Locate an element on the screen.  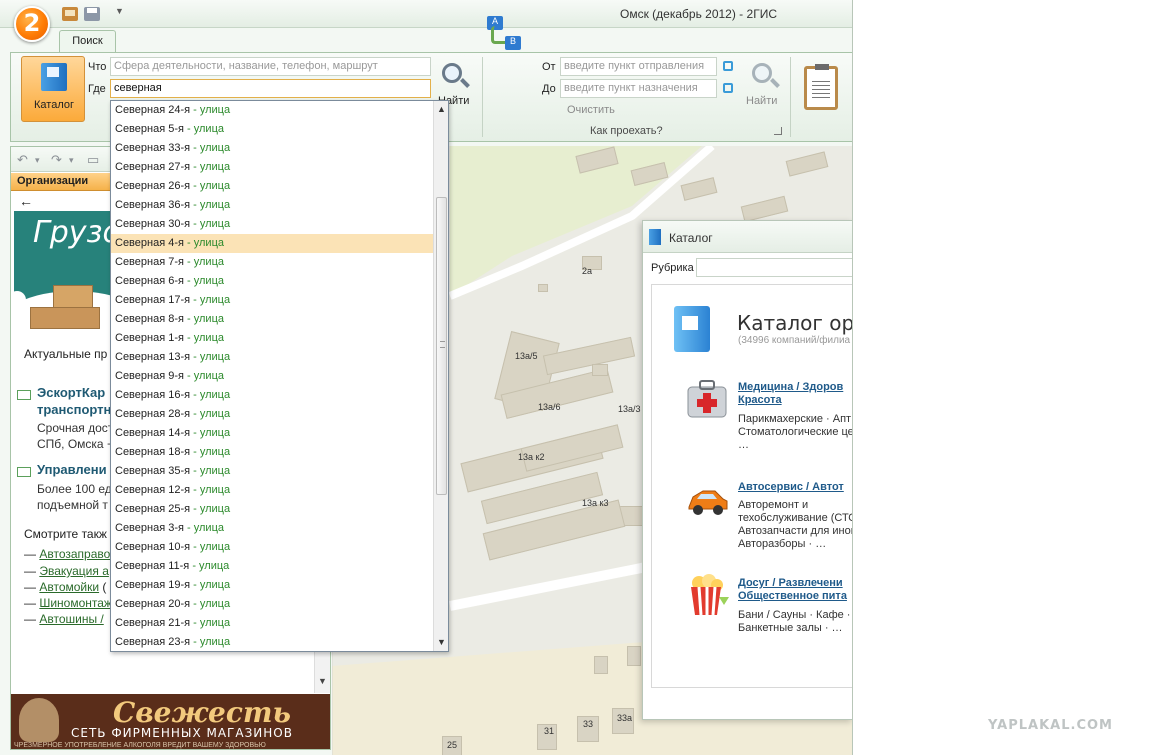
pin-to-icon is located at coordinates (728, 88).